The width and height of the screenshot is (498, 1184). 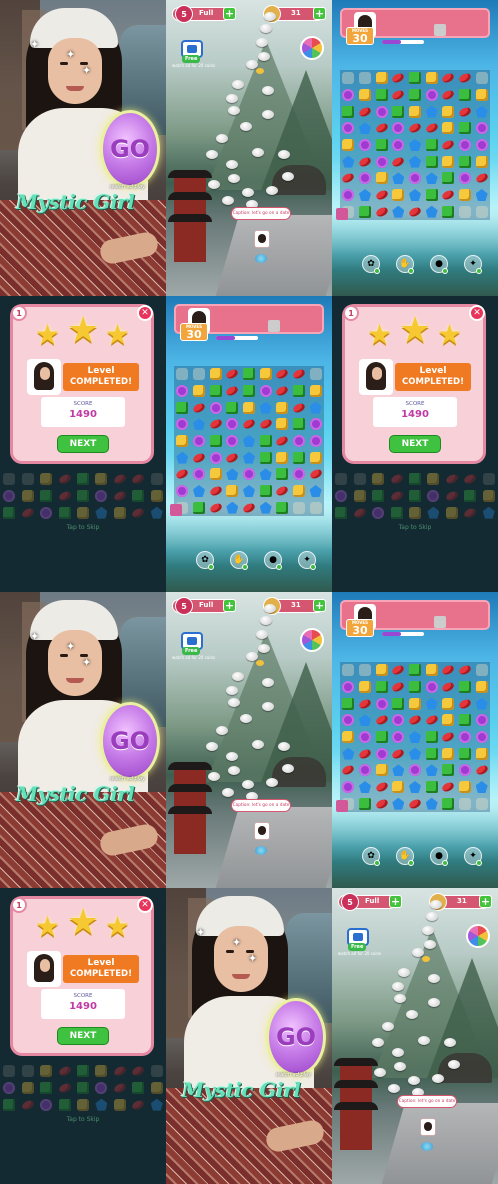 I want to click on level-node-coin, so click(x=260, y=71).